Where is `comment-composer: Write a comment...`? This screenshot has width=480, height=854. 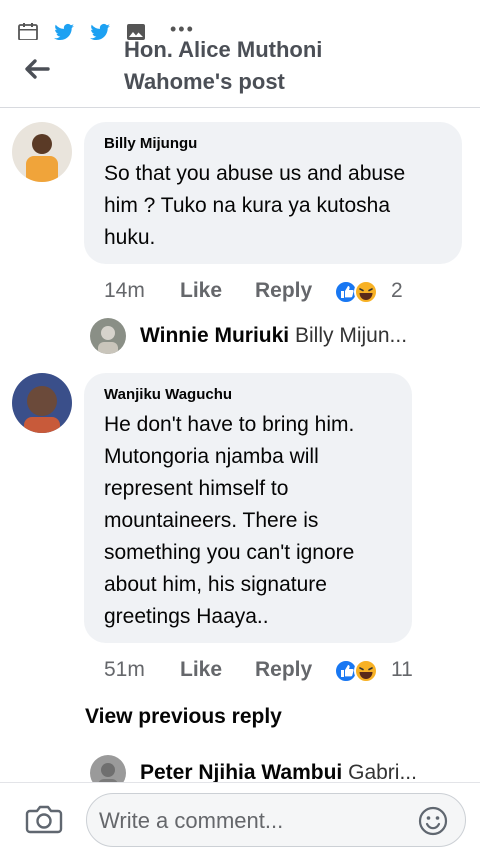
comment-composer: Write a comment... is located at coordinates (240, 818).